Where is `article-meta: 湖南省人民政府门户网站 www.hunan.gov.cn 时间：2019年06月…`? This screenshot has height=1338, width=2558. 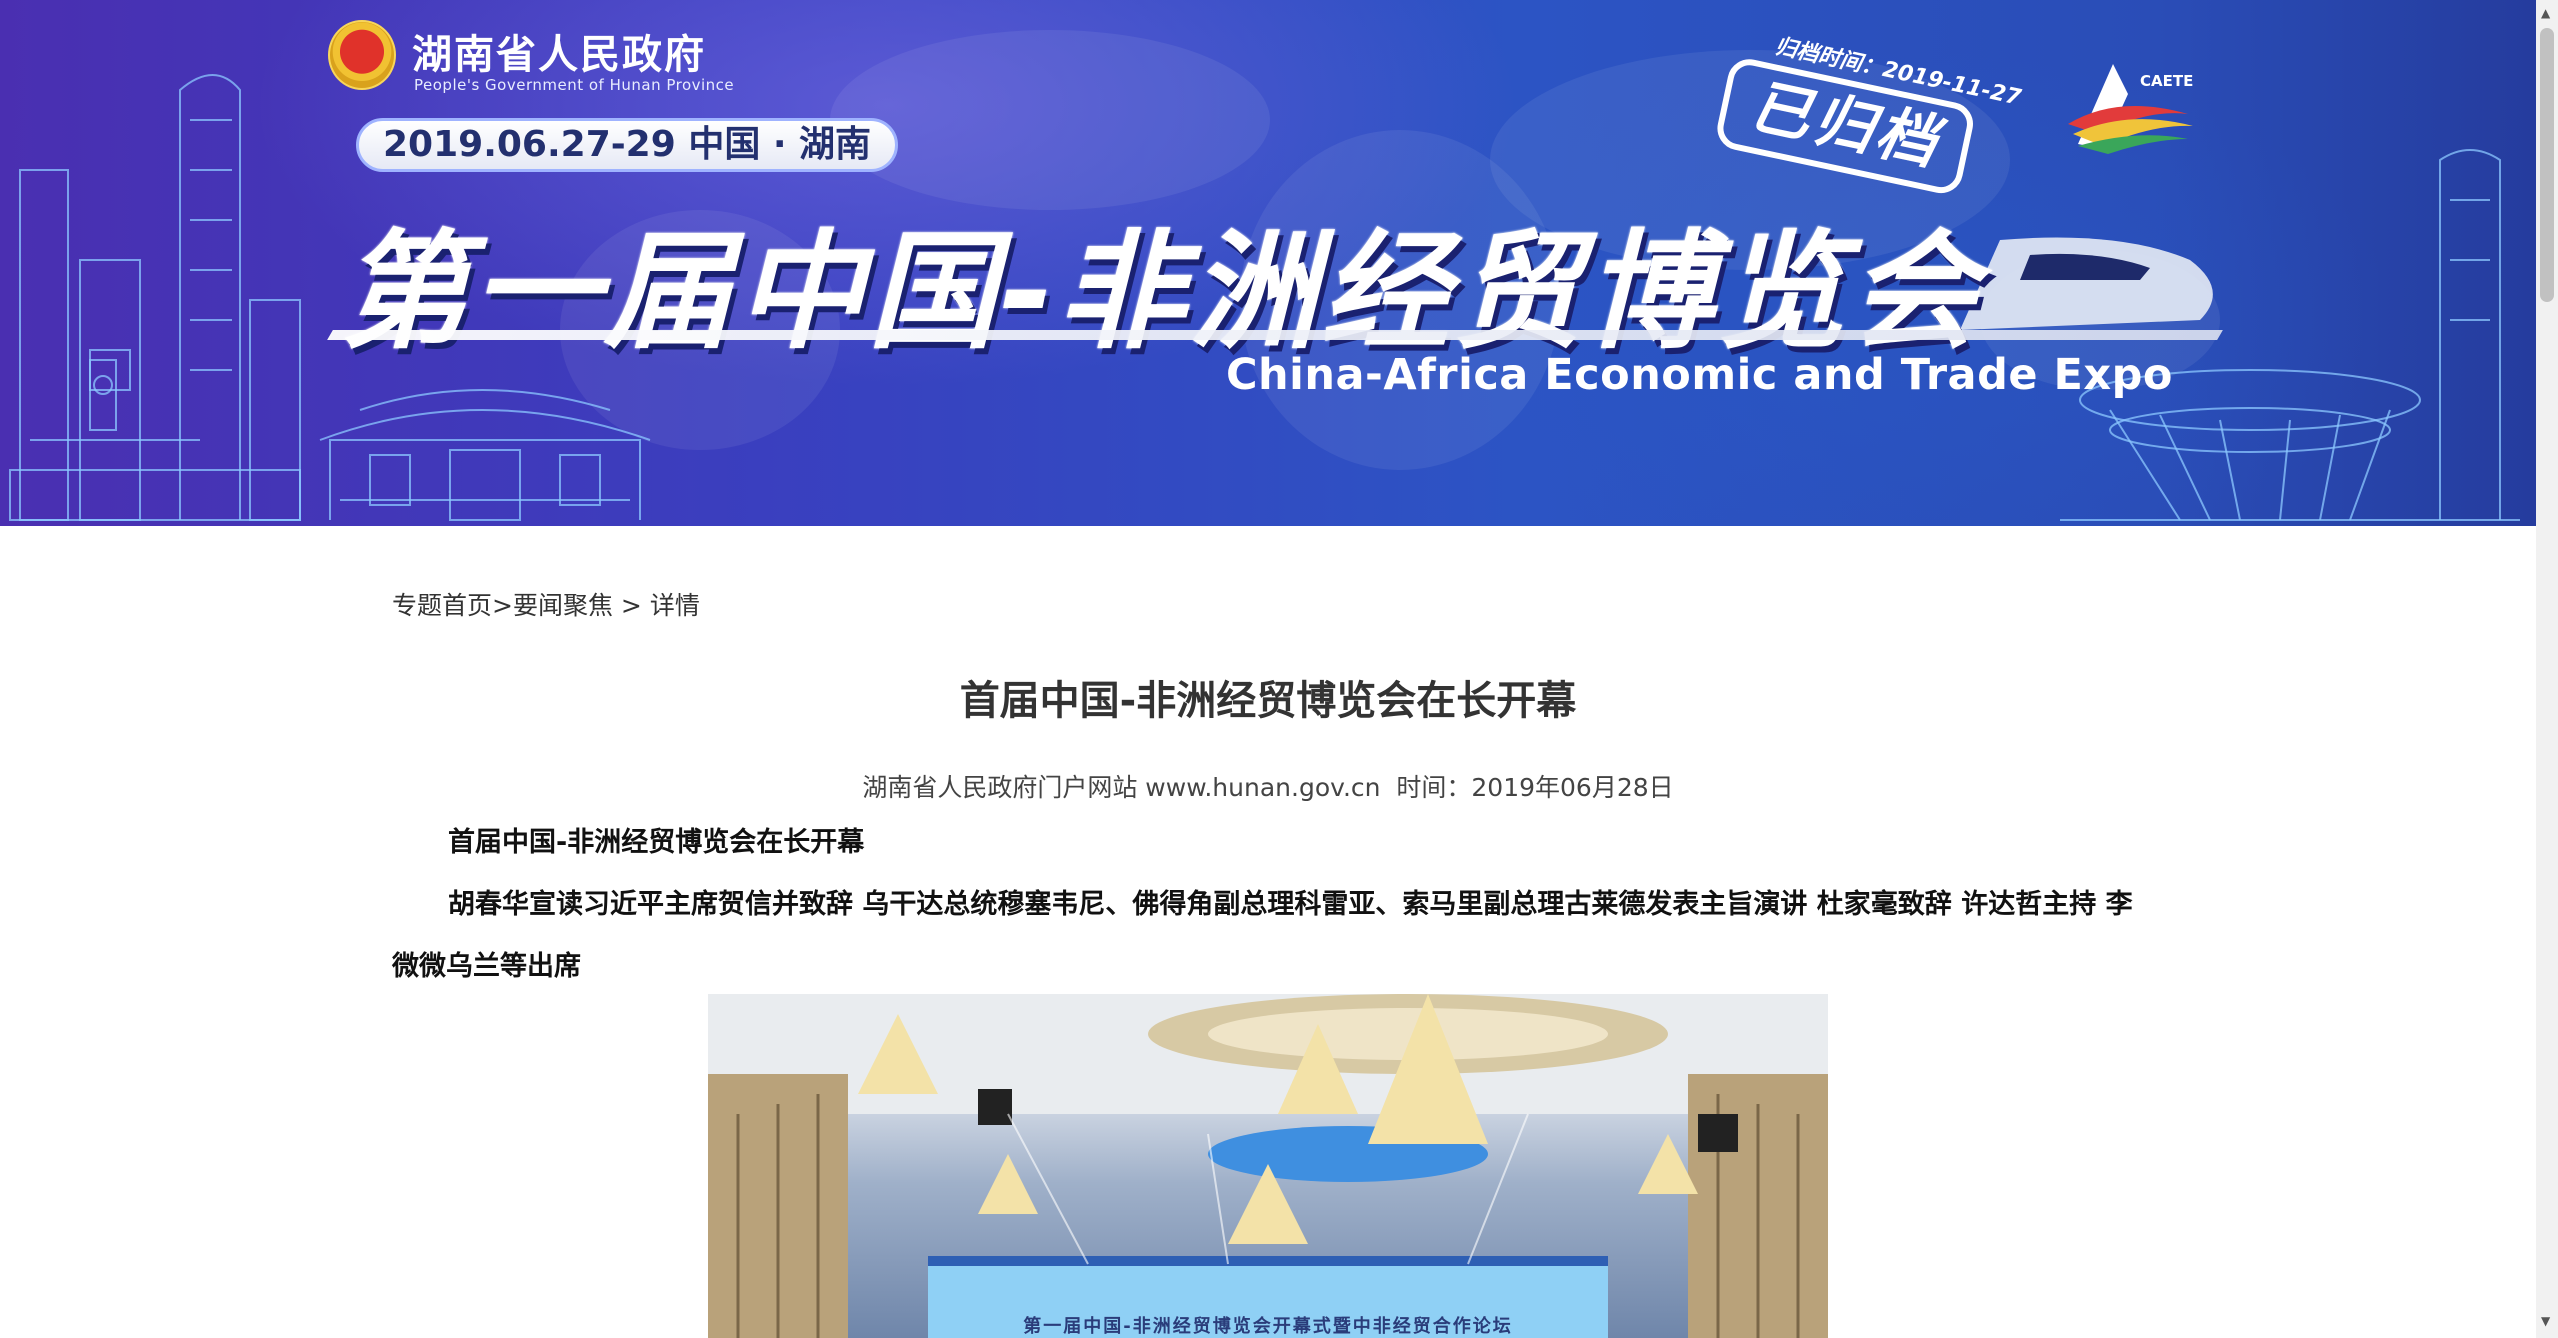
article-meta: 湖南省人民政府门户网站 www.hunan.gov.cn 时间：2019年06月… is located at coordinates (1268, 787).